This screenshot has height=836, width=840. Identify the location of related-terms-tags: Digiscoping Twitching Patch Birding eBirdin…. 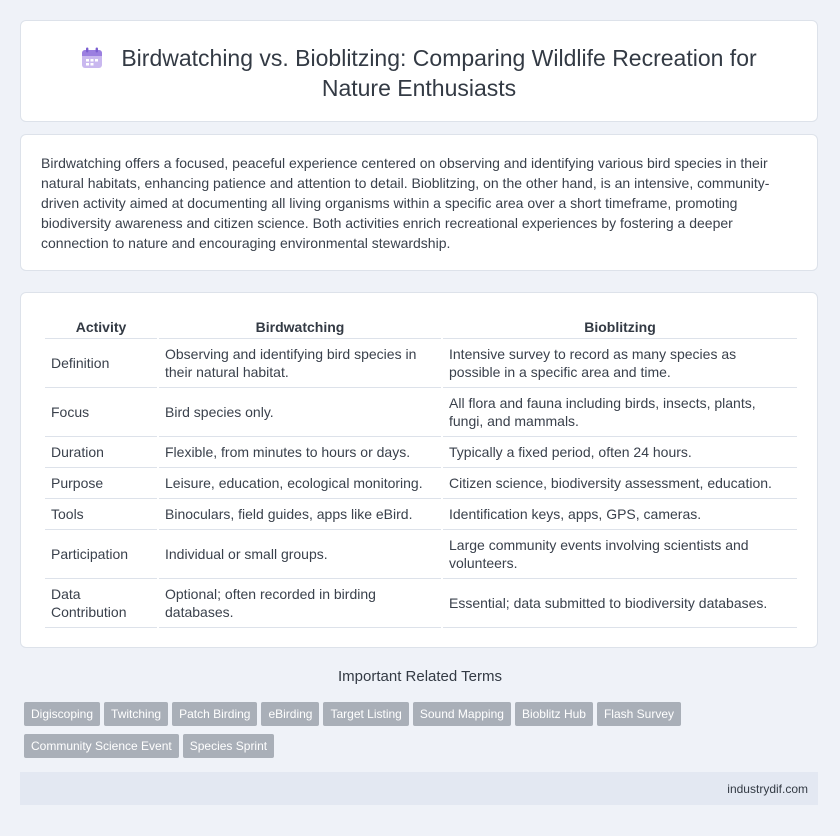
(414, 734).